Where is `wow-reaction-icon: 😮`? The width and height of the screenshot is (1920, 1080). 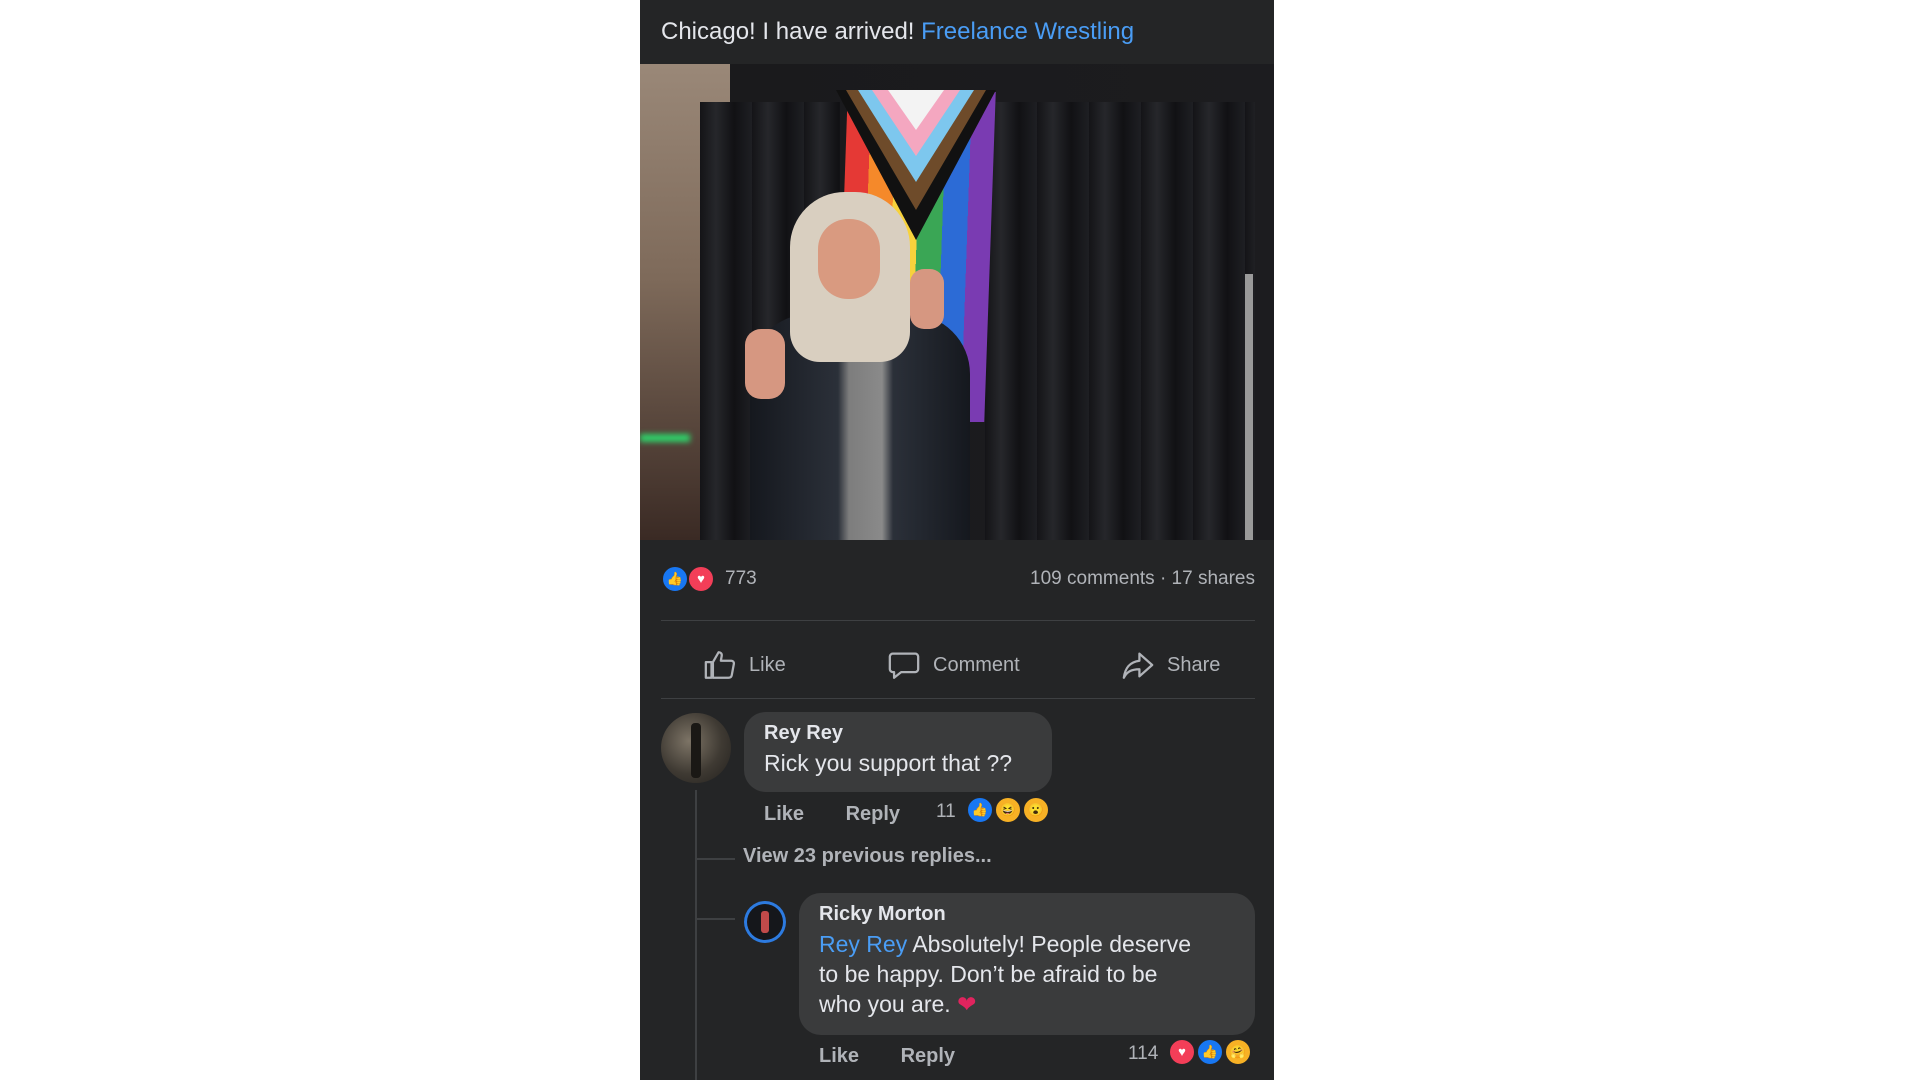
wow-reaction-icon: 😮 is located at coordinates (1036, 810).